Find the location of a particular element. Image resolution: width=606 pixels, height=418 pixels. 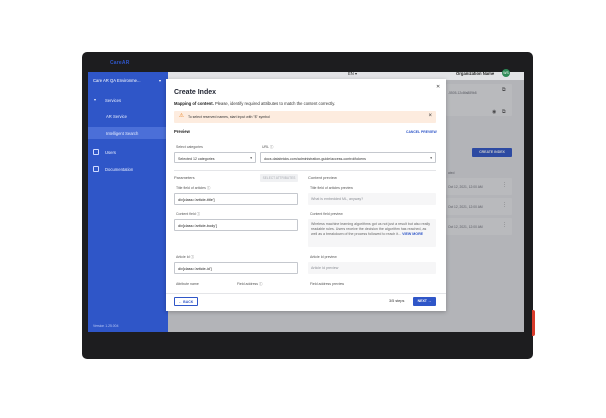

sidebar-item-label: AR Service is located at coordinates (116, 116).